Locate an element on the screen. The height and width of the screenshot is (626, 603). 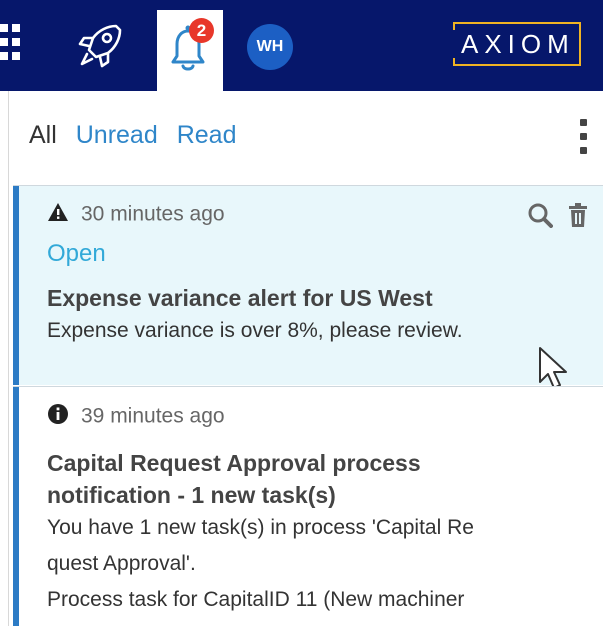
notifications-tab: 2 is located at coordinates (190, 50).